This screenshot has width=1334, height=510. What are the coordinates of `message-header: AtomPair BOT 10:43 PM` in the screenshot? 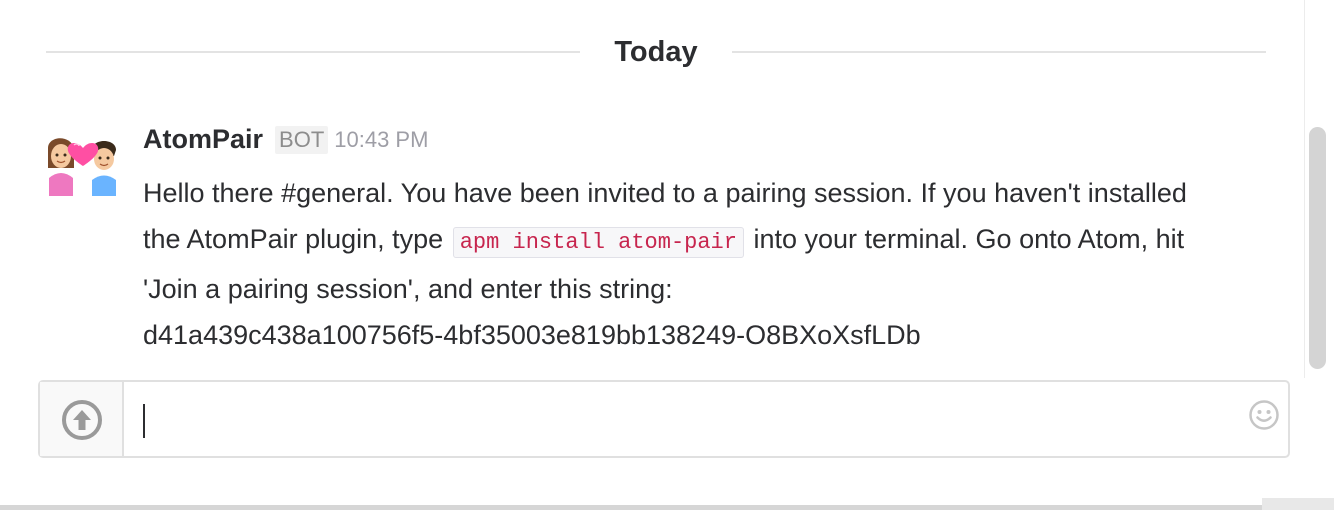 It's located at (285, 144).